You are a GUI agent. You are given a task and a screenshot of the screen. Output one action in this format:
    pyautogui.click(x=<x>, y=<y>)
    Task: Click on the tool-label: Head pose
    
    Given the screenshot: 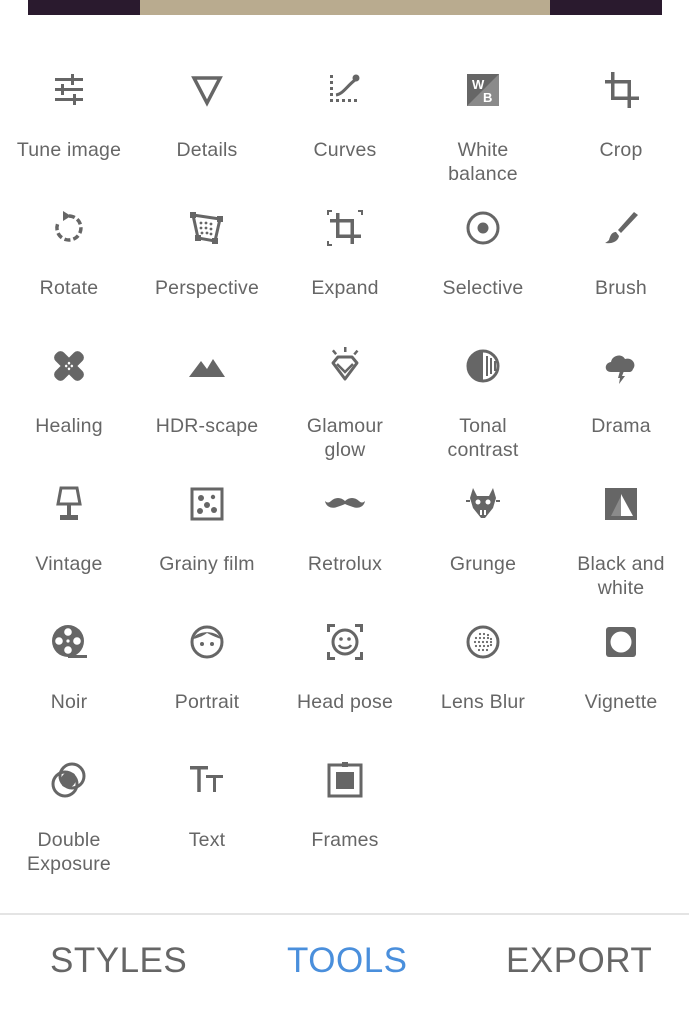 What is the action you would take?
    pyautogui.click(x=345, y=702)
    